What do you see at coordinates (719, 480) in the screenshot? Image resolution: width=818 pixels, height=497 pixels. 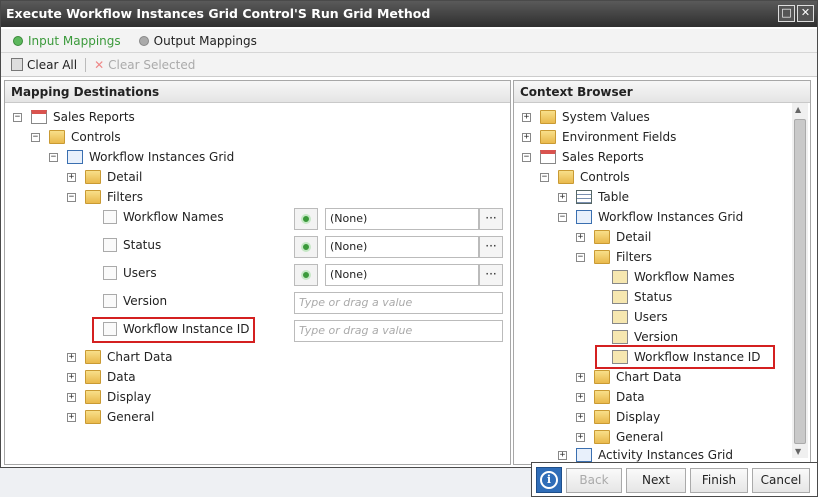 I see `finish-button: Finish` at bounding box center [719, 480].